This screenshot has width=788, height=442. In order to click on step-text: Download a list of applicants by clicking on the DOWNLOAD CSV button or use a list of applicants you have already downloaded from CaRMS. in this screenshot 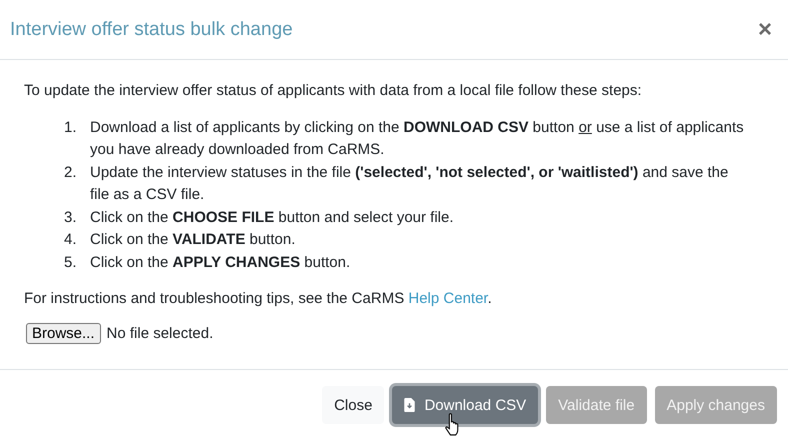, I will do `click(417, 139)`.